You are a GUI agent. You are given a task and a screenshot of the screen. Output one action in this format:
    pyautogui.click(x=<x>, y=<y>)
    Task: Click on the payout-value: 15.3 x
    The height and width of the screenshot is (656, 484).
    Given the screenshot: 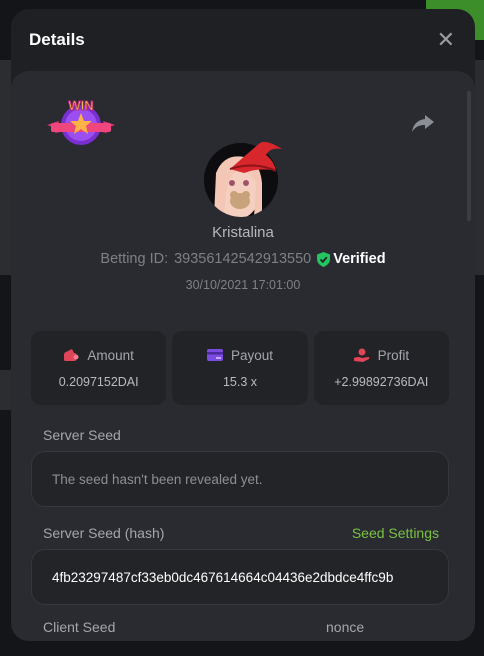 What is the action you would take?
    pyautogui.click(x=240, y=381)
    